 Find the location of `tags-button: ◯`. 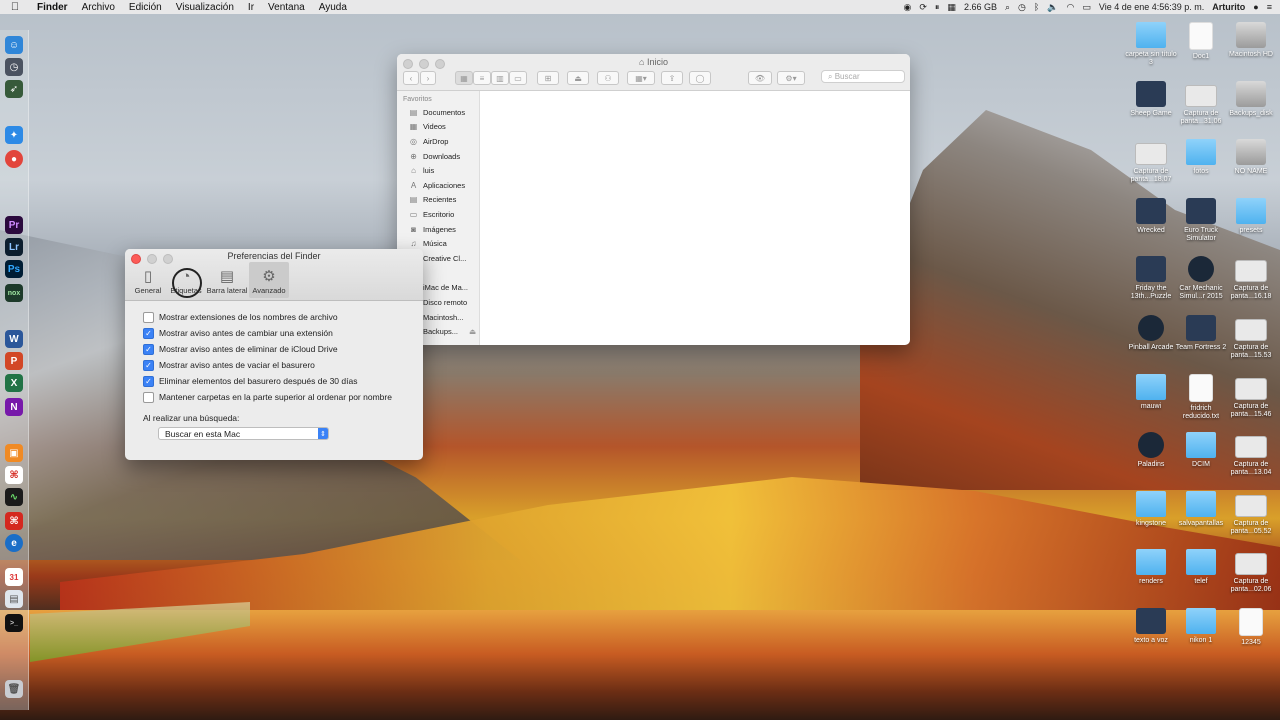

tags-button: ◯ is located at coordinates (700, 78).